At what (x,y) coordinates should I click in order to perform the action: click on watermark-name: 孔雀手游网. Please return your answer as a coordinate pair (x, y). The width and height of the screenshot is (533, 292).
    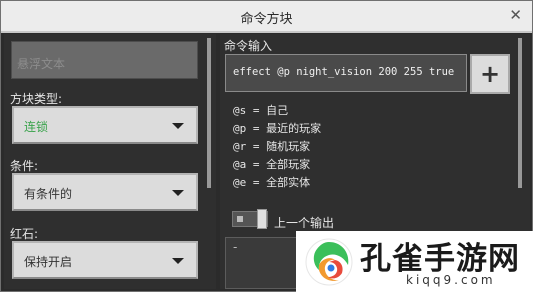
    Looking at the image, I should click on (440, 259).